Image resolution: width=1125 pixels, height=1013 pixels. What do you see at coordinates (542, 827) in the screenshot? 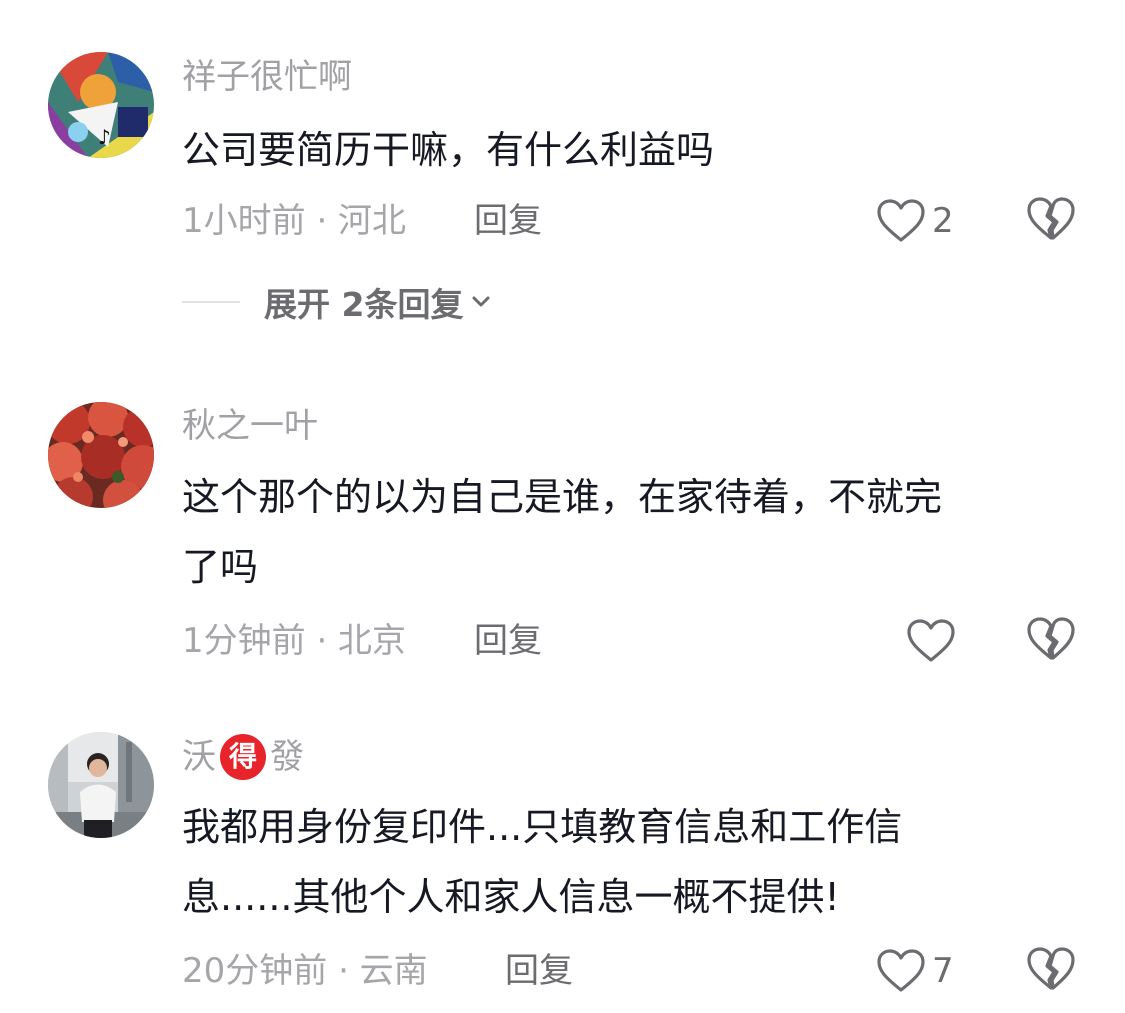
I see `comment-text-line: 我都用身份复印件...只填教育信息和工作信` at bounding box center [542, 827].